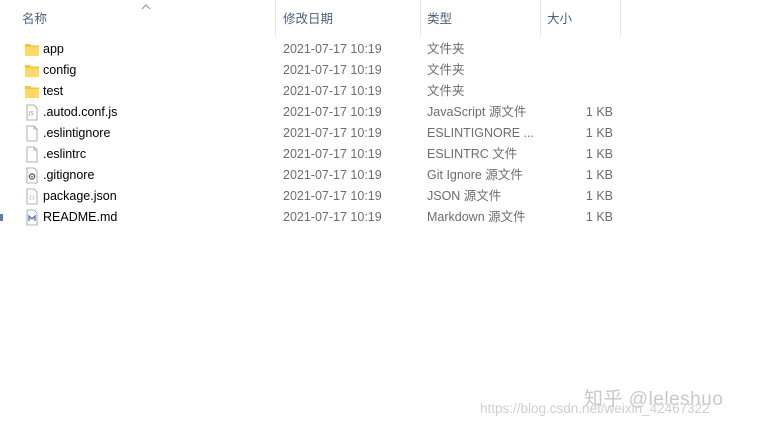 The height and width of the screenshot is (428, 761). Describe the element at coordinates (1, 217) in the screenshot. I see `edge-marker` at that location.